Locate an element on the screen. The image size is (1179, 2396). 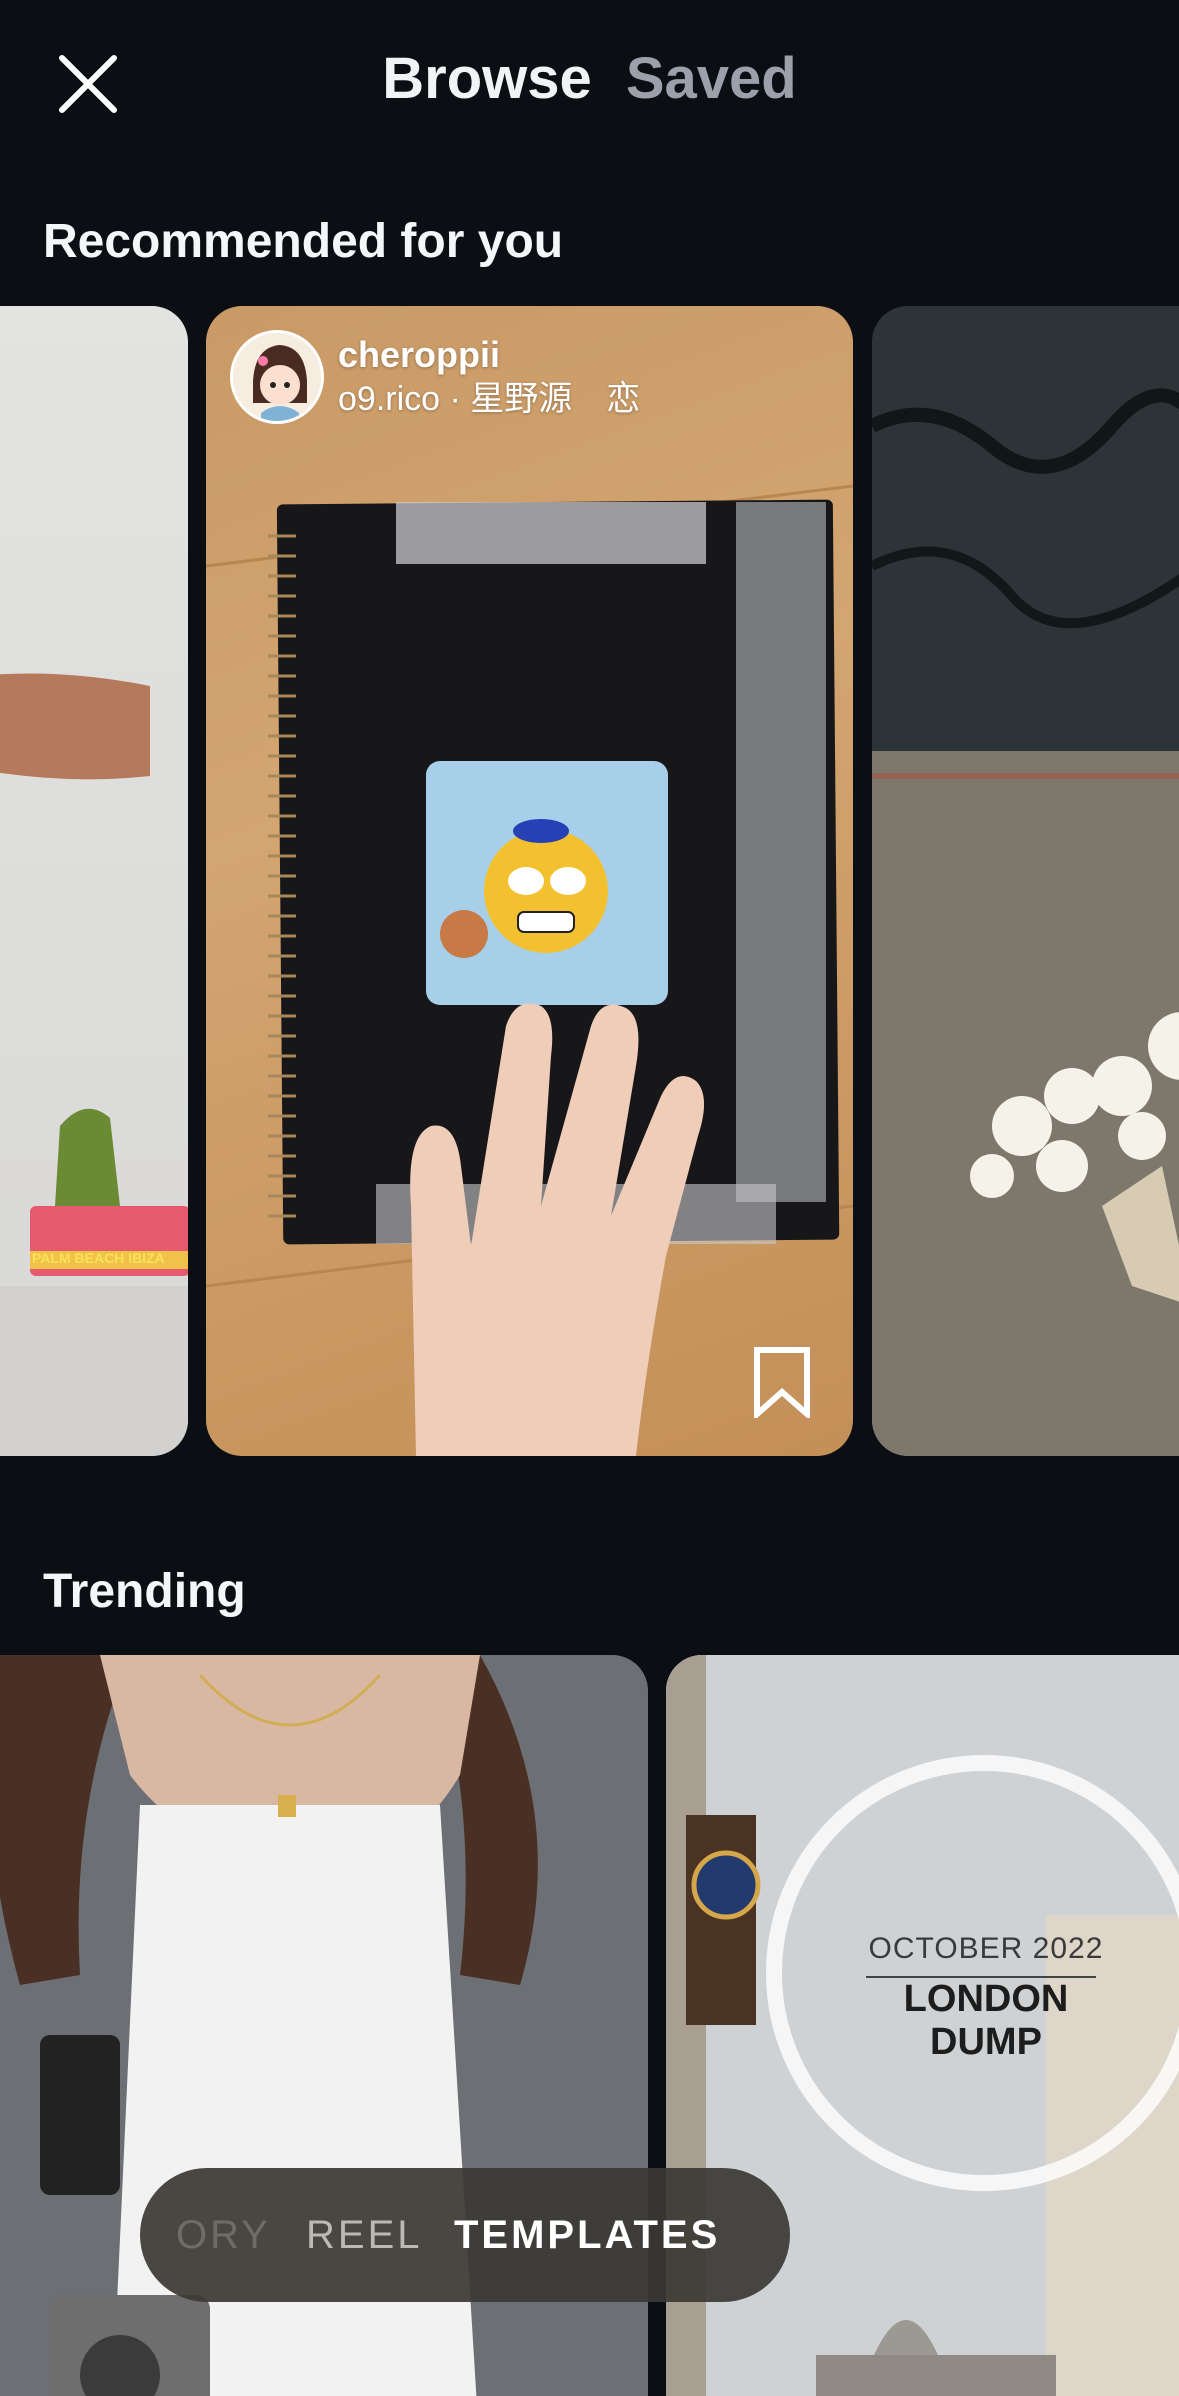
save-button is located at coordinates (782, 1383).